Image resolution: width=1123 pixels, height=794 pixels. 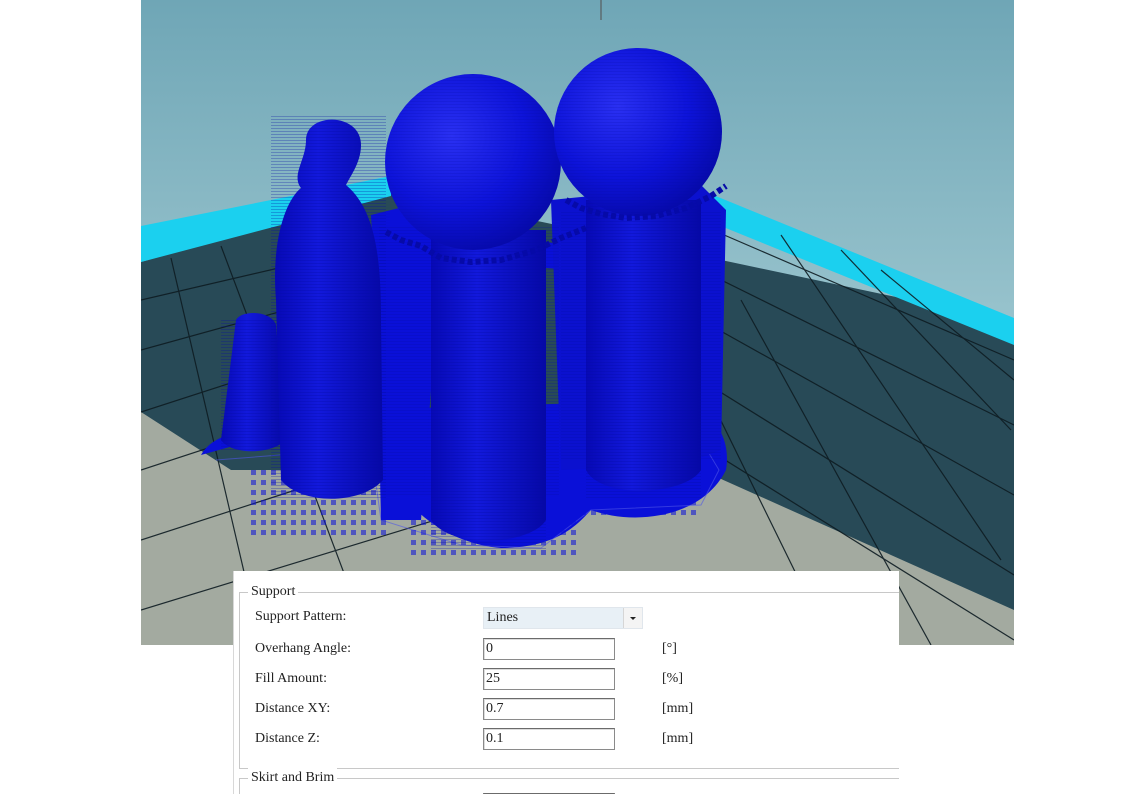 What do you see at coordinates (549, 709) in the screenshot?
I see `distance-xy-input: 0.7` at bounding box center [549, 709].